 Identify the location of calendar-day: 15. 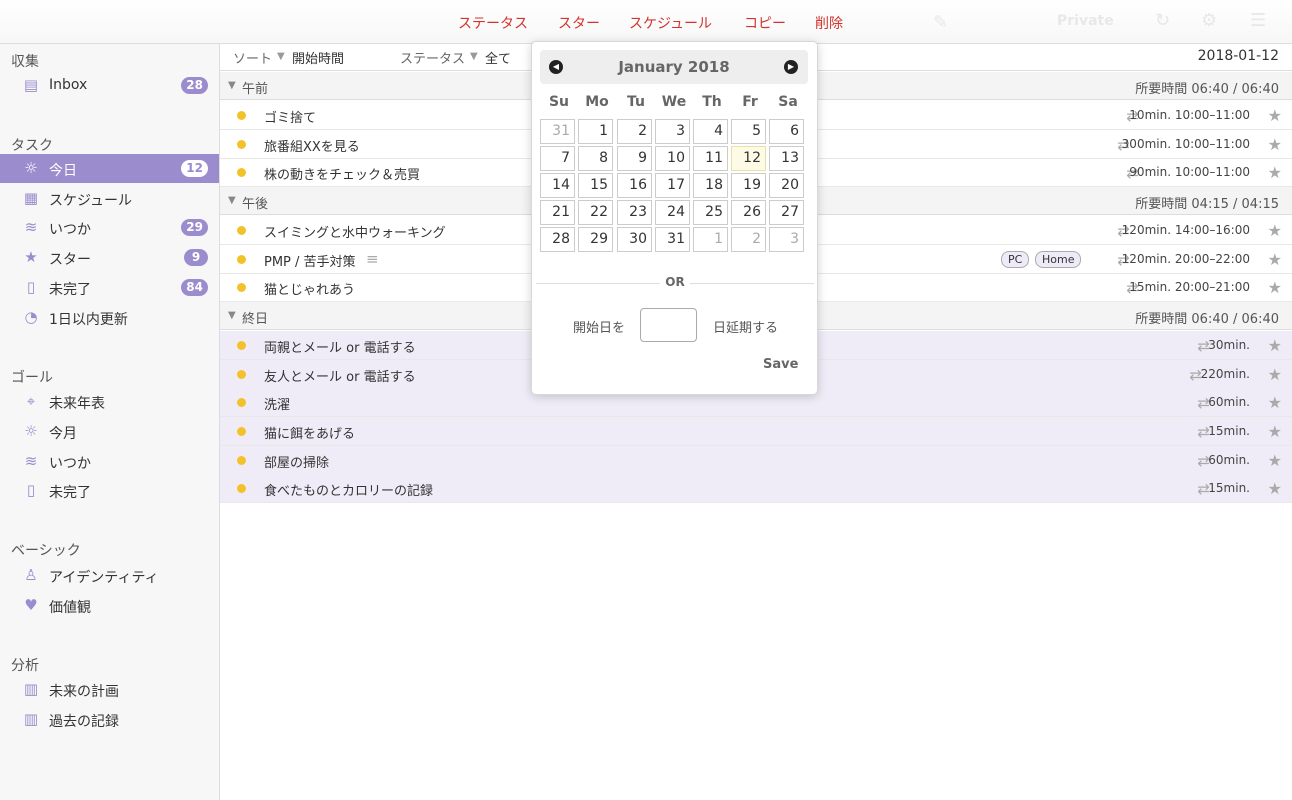
(595, 185).